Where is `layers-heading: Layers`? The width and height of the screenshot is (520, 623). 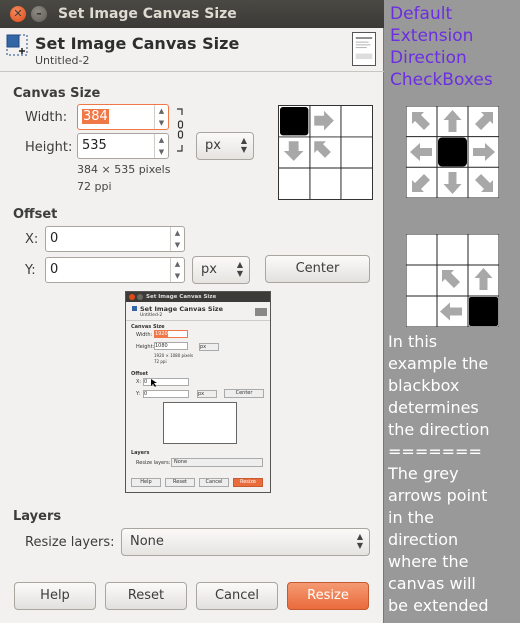 layers-heading: Layers is located at coordinates (37, 516).